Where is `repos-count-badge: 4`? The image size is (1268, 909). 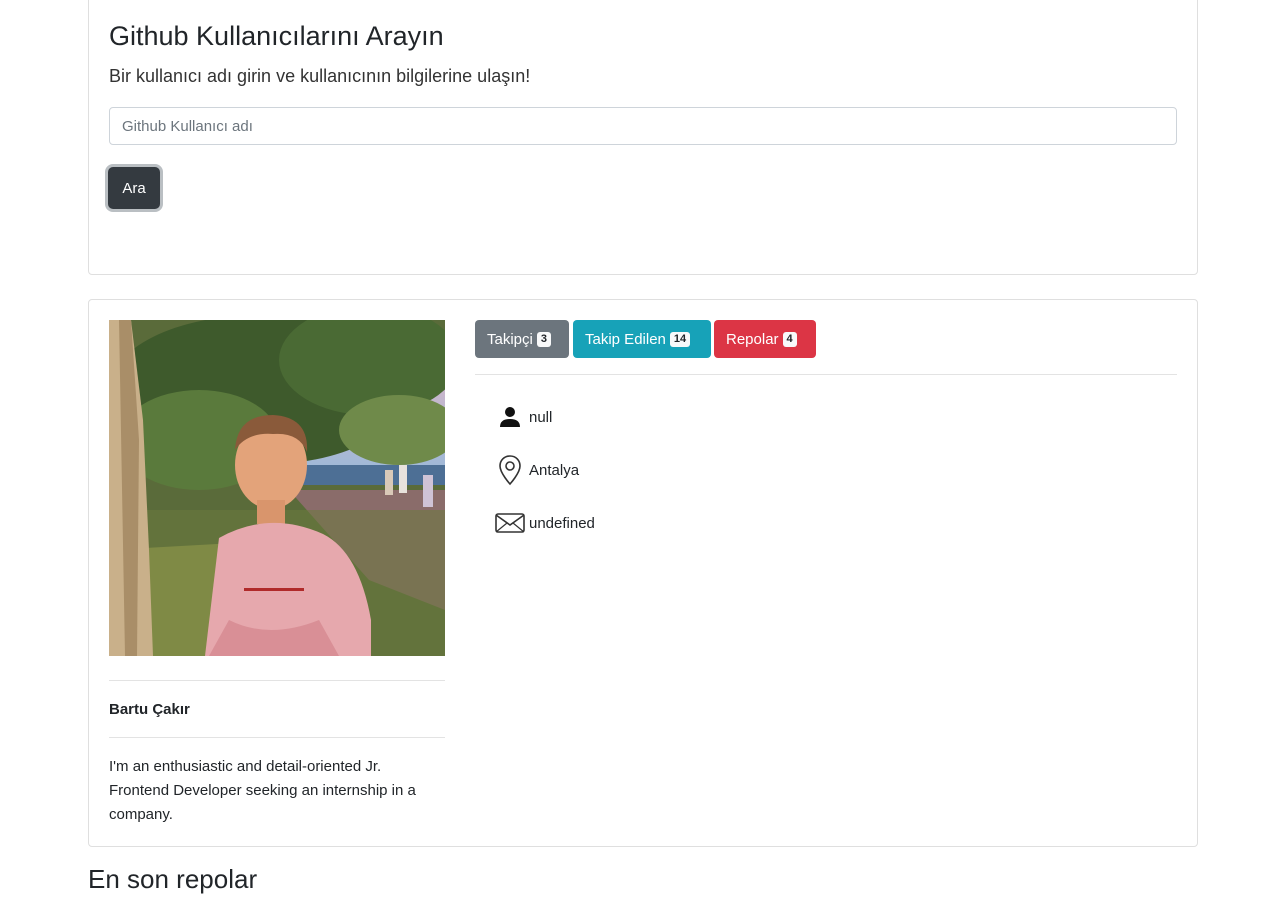
repos-count-badge: 4 is located at coordinates (789, 339).